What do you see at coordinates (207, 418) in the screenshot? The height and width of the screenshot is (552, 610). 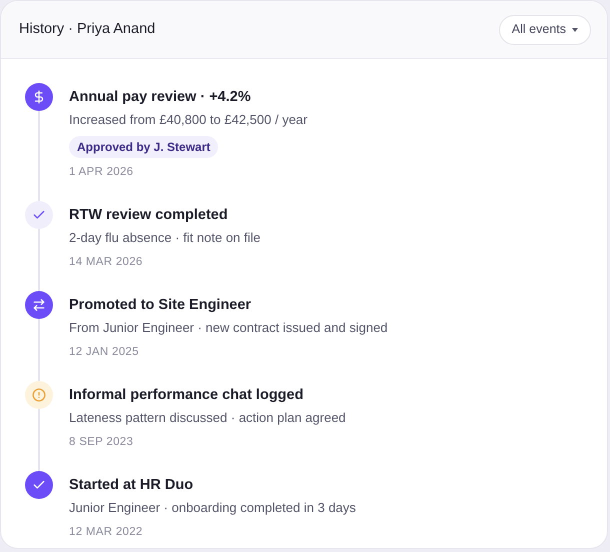 I see `event-detail: Lateness pattern discussed · action plan agreed` at bounding box center [207, 418].